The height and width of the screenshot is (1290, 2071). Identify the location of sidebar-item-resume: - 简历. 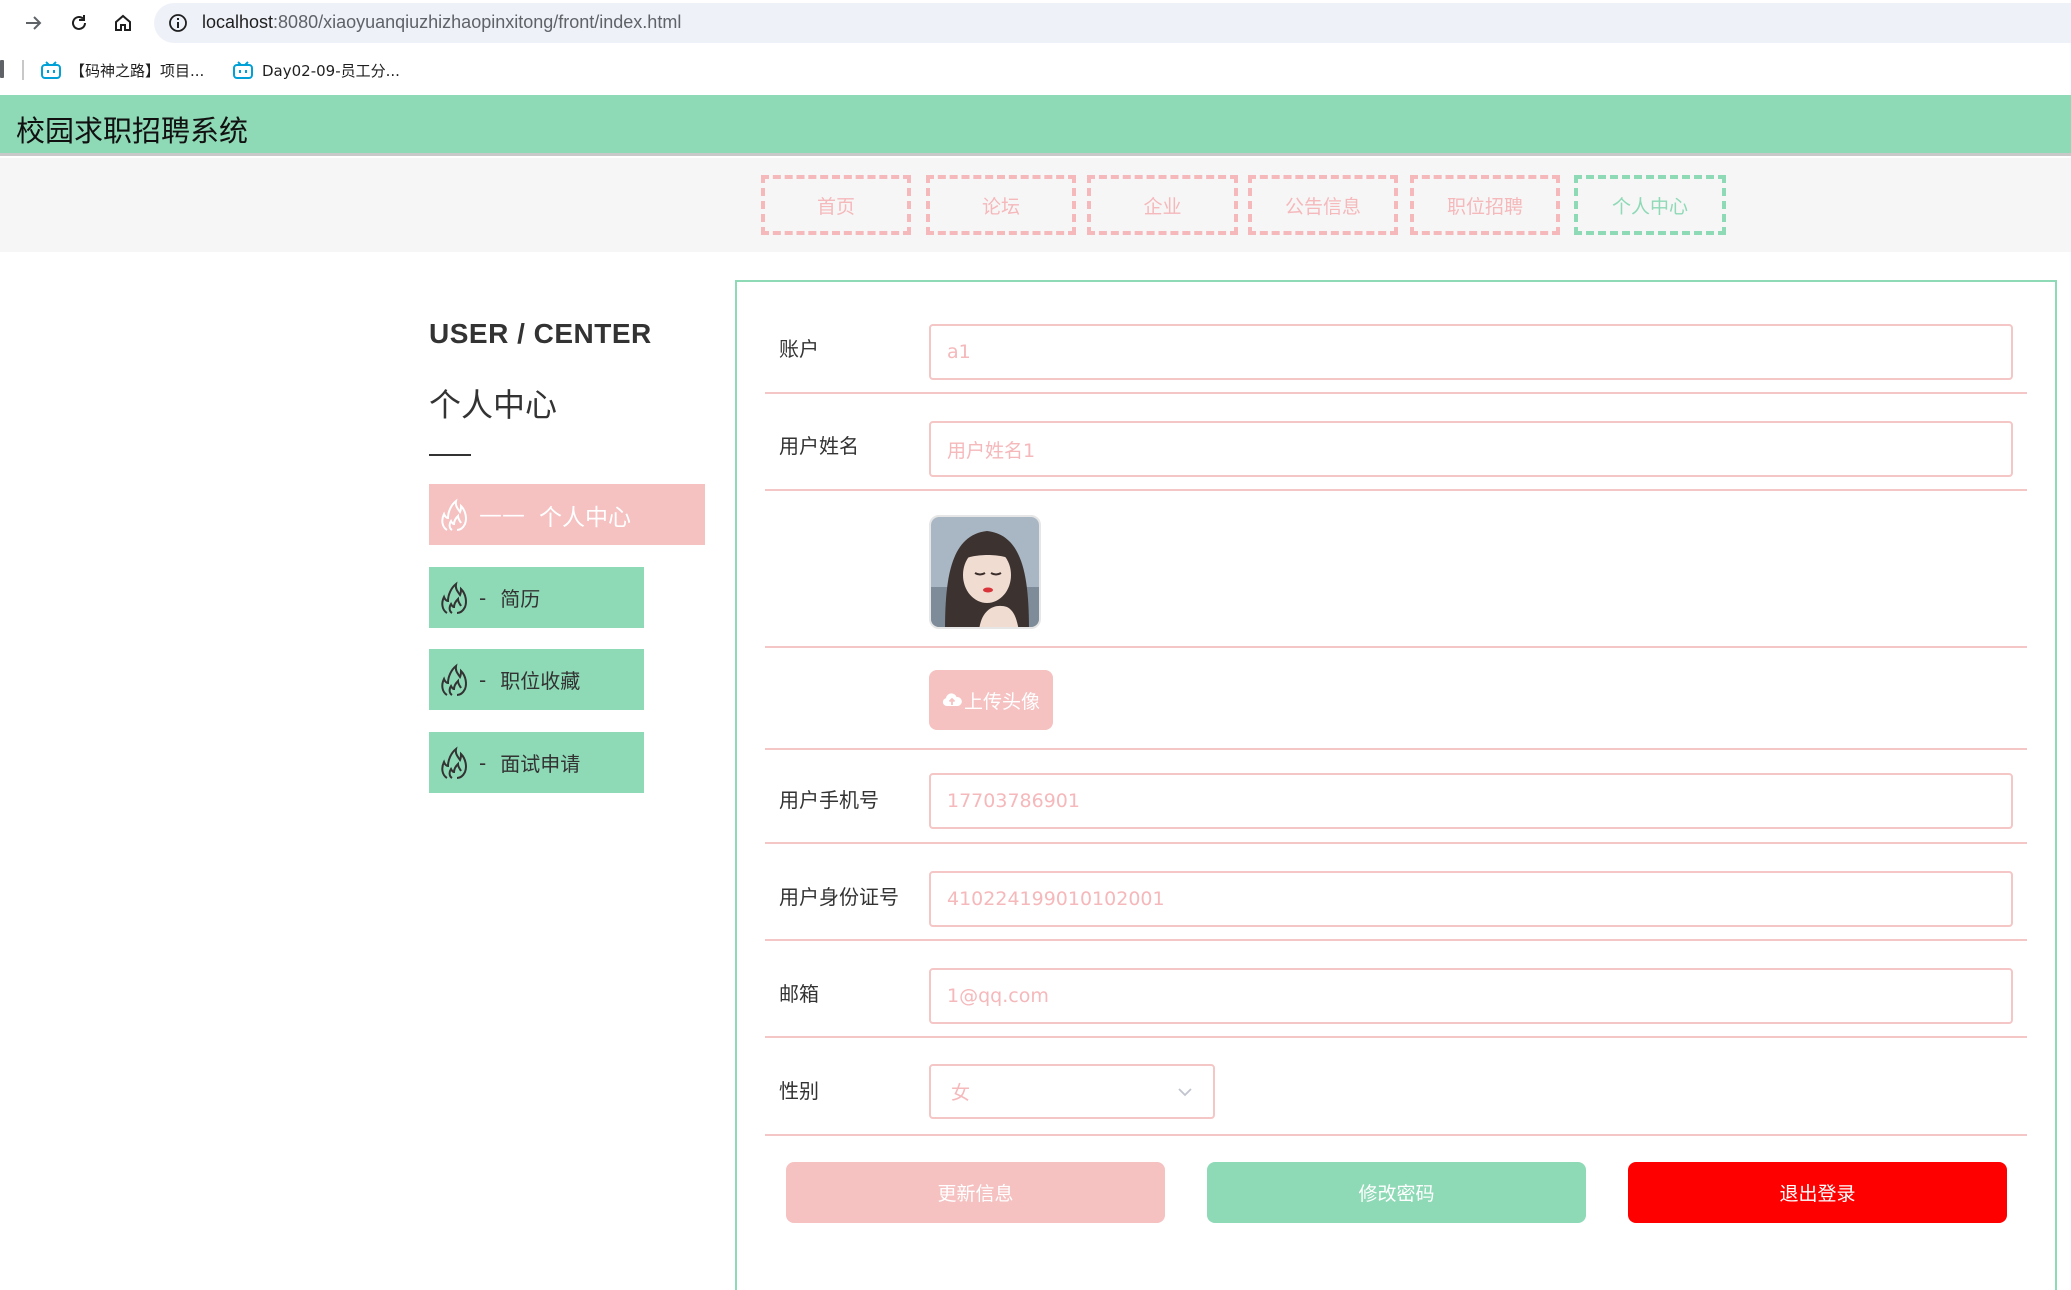
(536, 597).